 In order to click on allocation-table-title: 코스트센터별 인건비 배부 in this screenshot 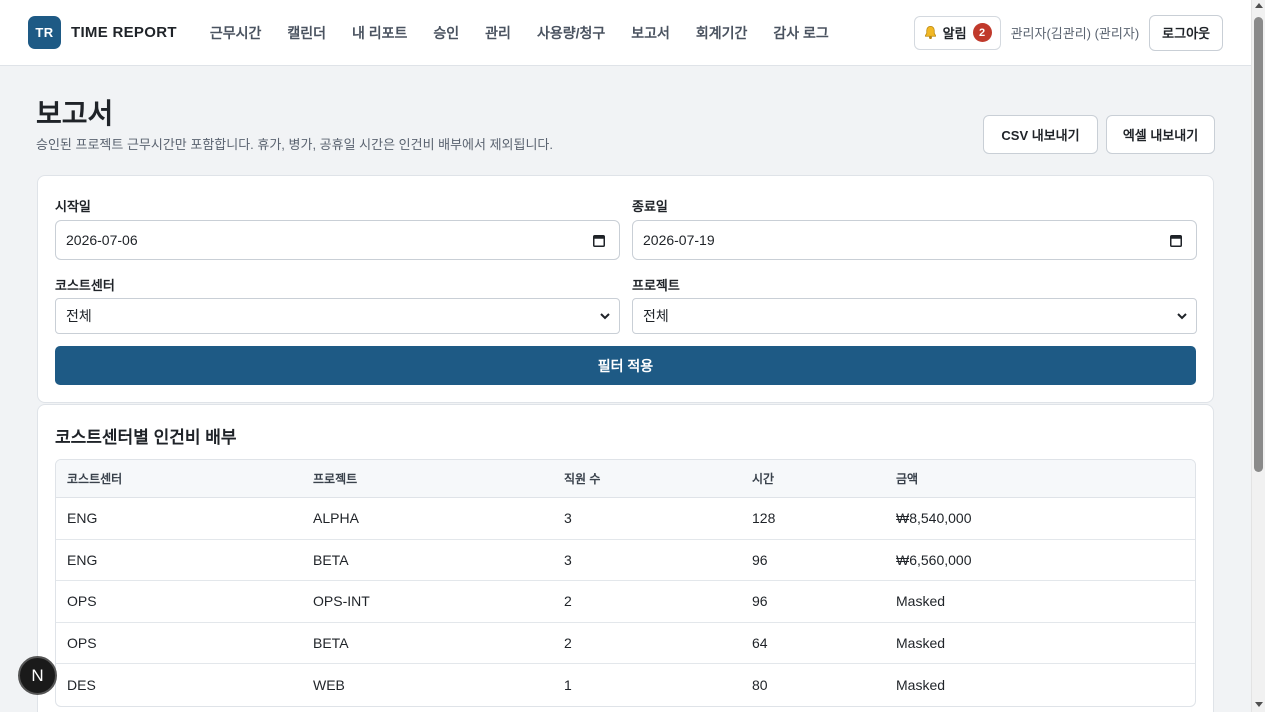, I will do `click(146, 437)`.